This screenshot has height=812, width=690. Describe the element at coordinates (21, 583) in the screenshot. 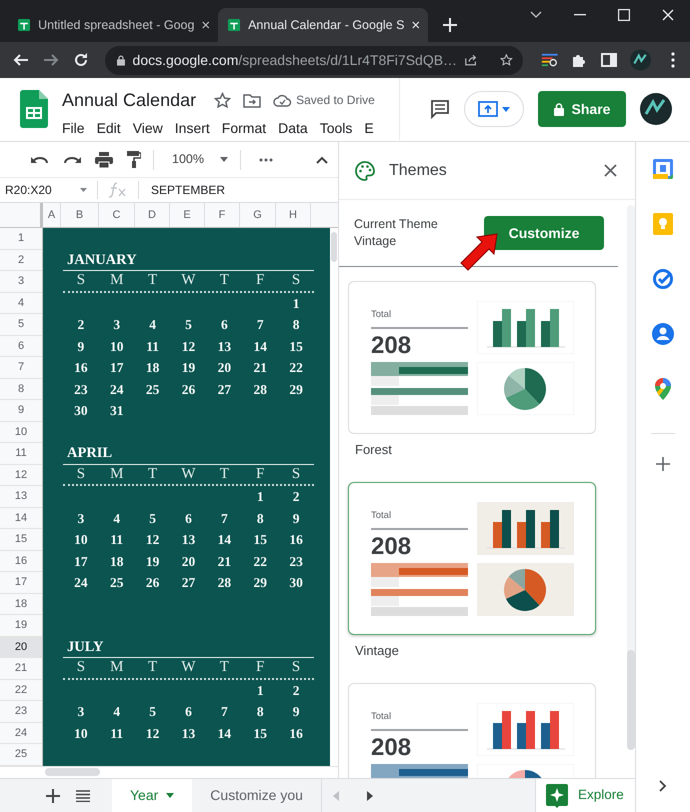

I see `row-header: 17` at that location.